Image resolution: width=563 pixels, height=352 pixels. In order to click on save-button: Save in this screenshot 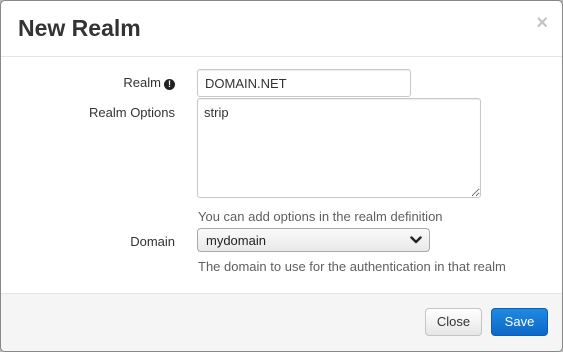, I will do `click(519, 322)`.